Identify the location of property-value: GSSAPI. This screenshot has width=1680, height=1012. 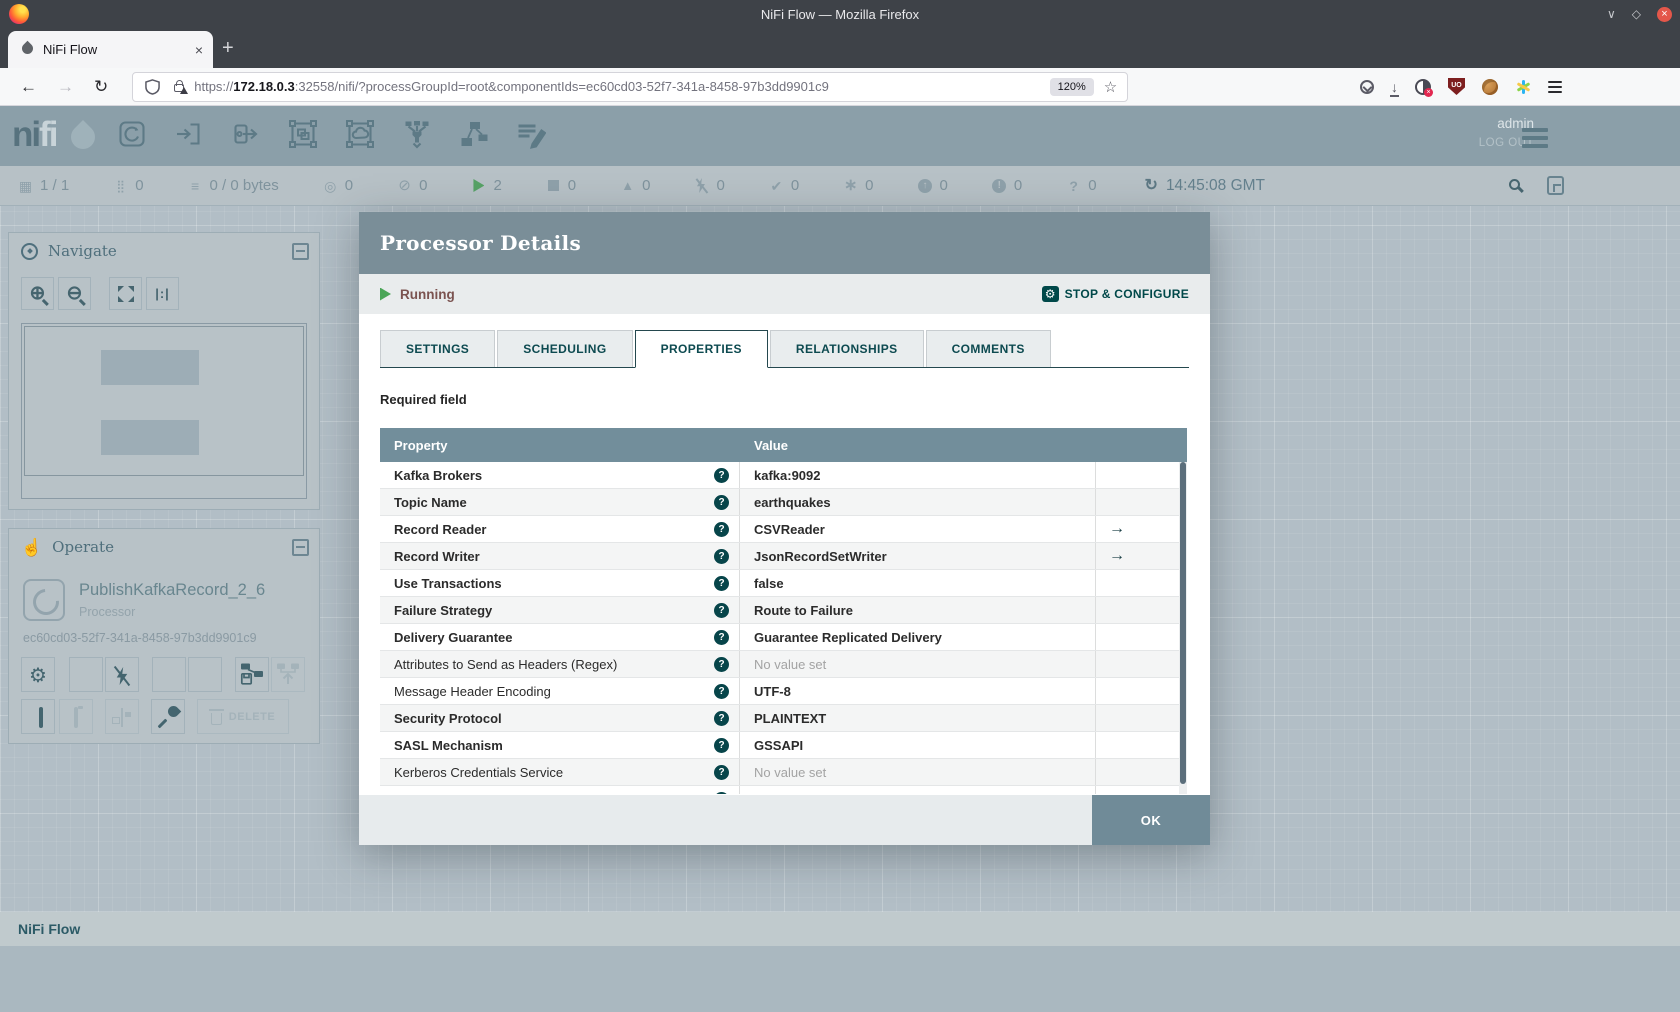
(918, 745).